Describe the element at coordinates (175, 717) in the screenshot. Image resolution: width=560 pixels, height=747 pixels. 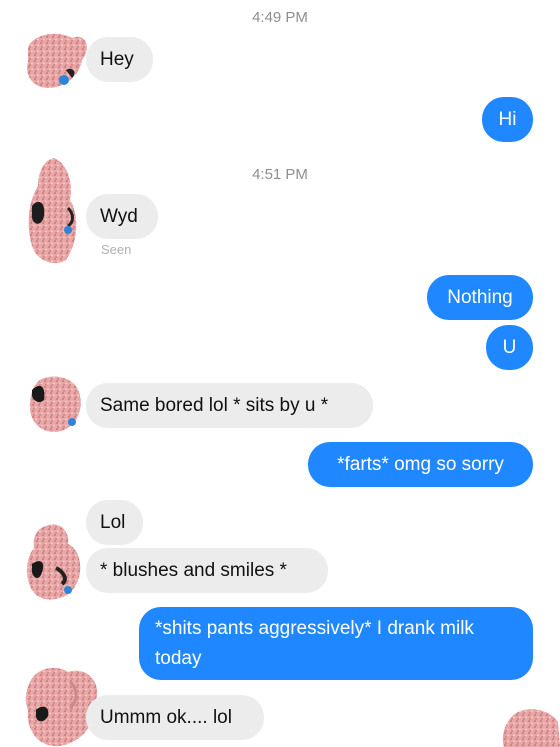
I see `message-bubble-incoming: Ummm ok.... lol` at that location.